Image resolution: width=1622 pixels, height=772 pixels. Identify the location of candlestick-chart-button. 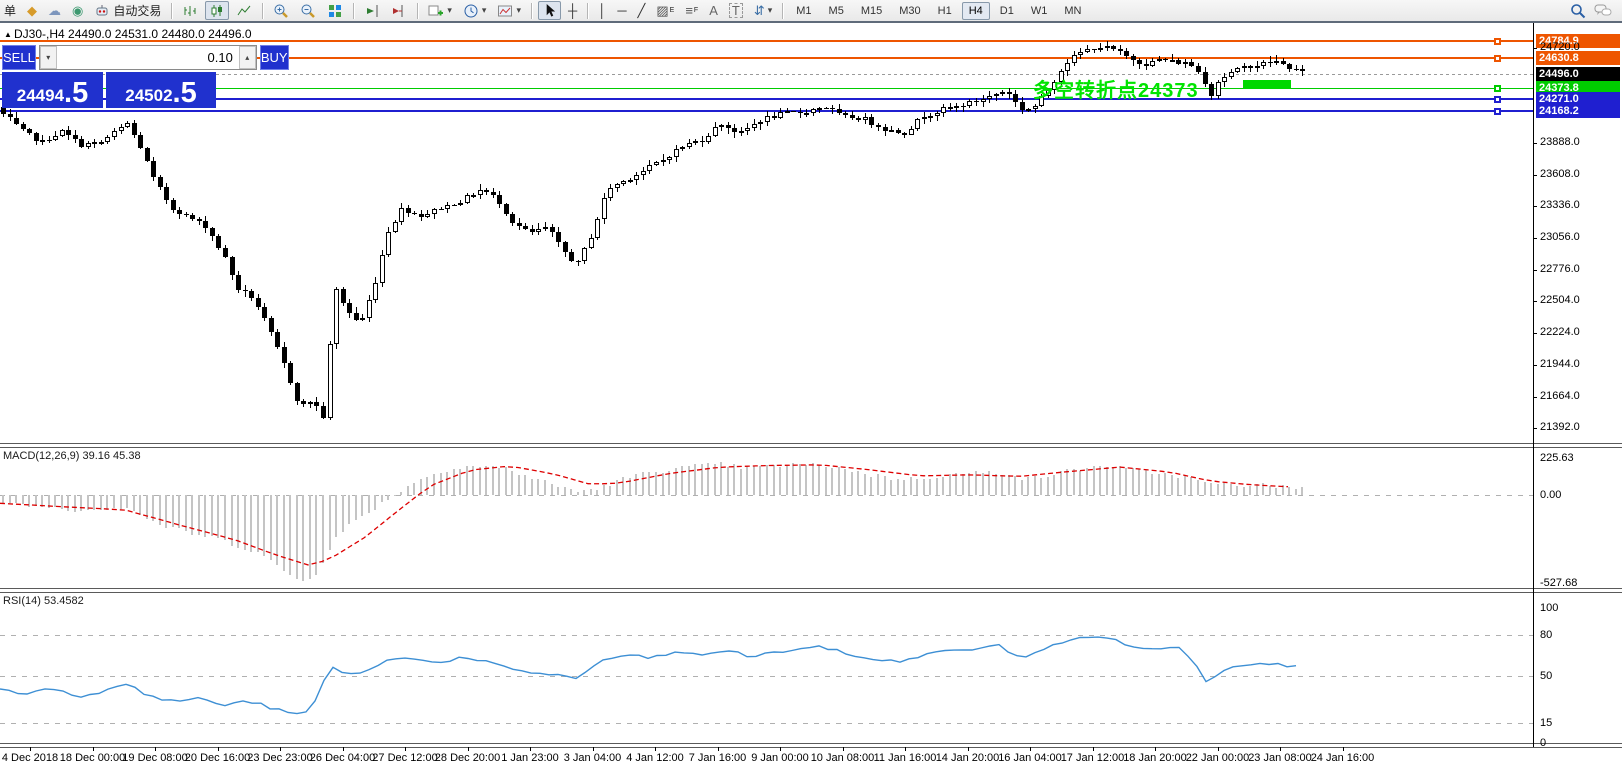
(217, 10).